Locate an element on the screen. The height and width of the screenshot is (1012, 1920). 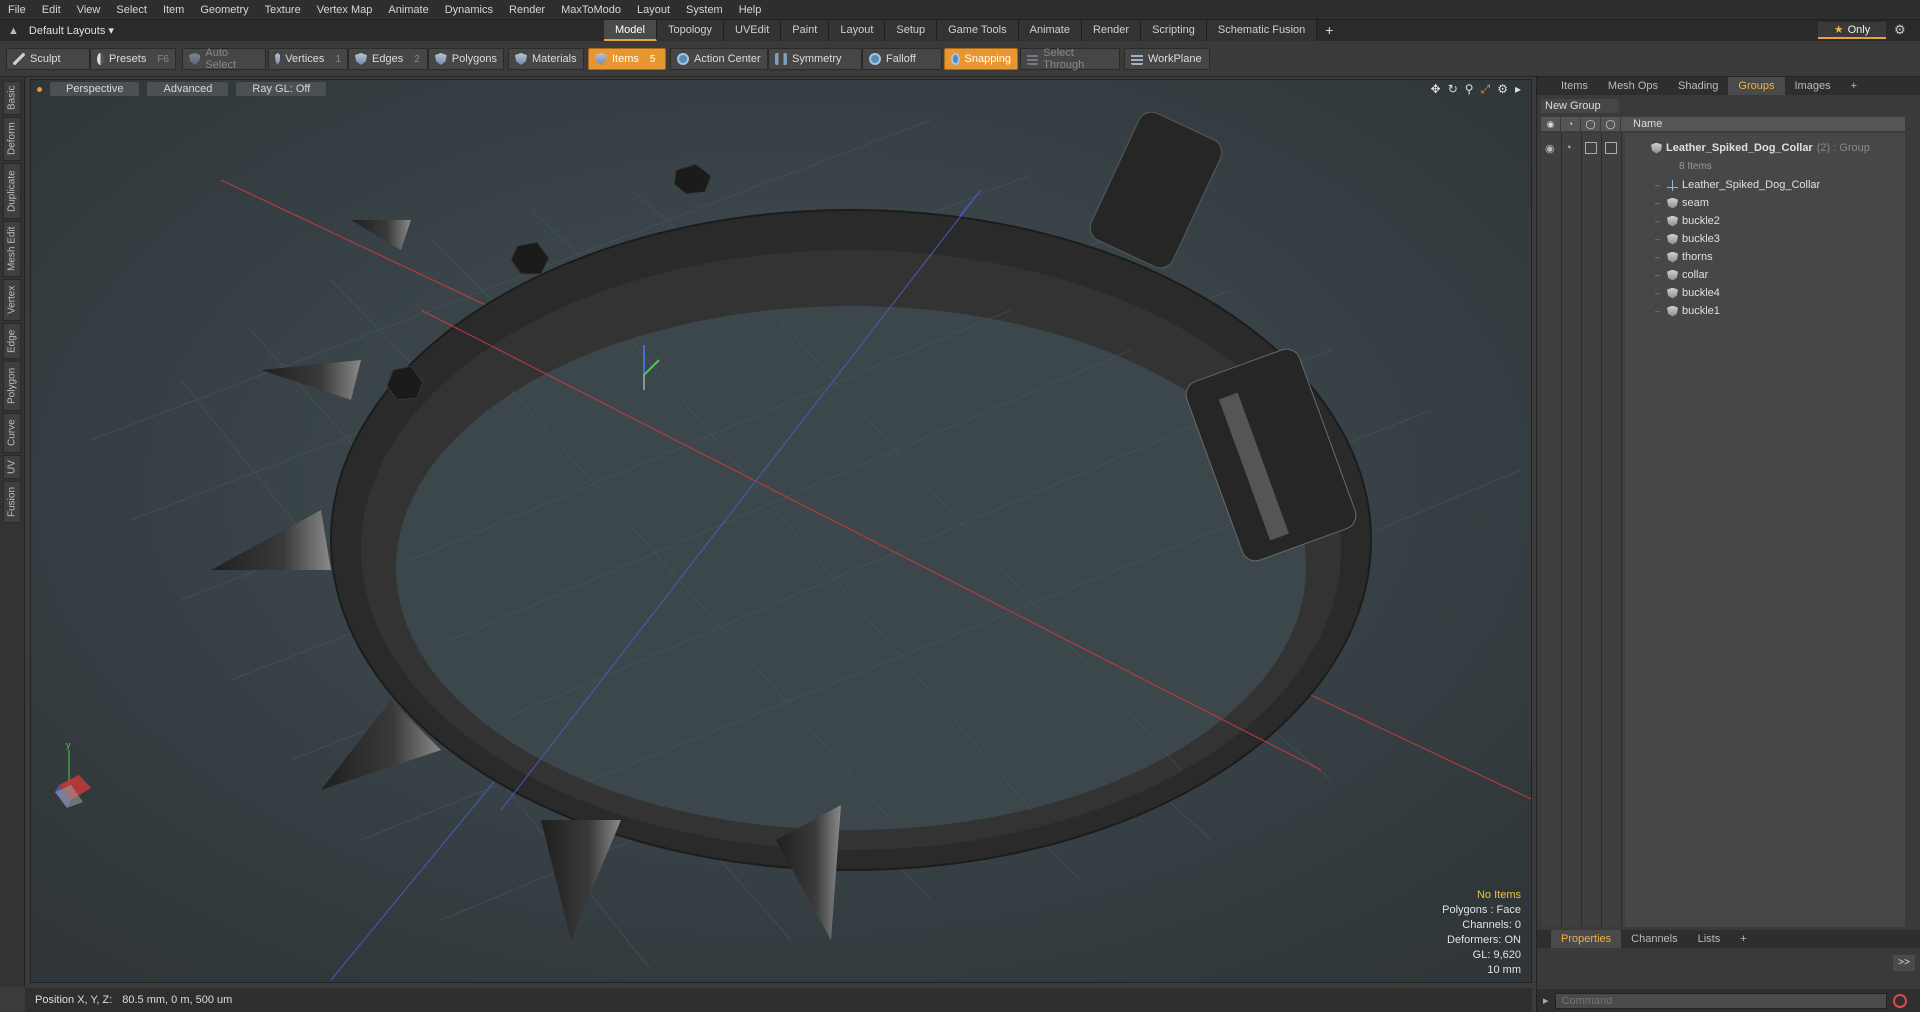
viewport-more-icon: ▸ is located at coordinates (1518, 89).